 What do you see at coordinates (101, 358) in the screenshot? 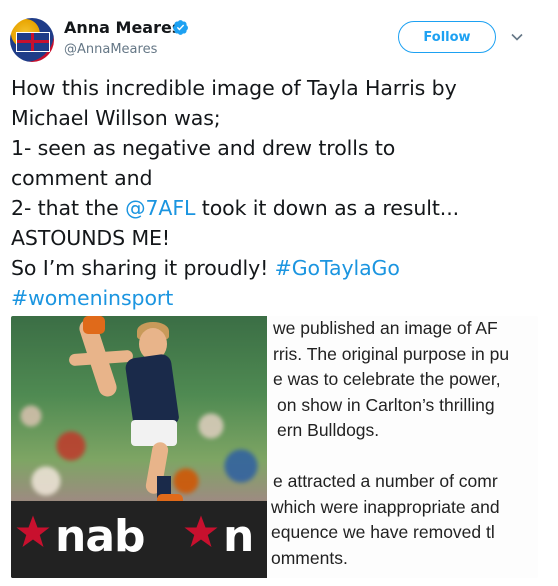
I see `player-arm` at bounding box center [101, 358].